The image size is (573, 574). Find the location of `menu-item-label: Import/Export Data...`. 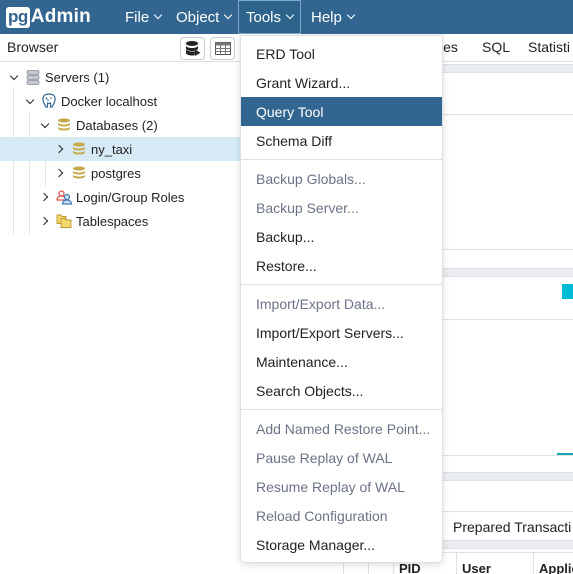

menu-item-label: Import/Export Data... is located at coordinates (321, 303).